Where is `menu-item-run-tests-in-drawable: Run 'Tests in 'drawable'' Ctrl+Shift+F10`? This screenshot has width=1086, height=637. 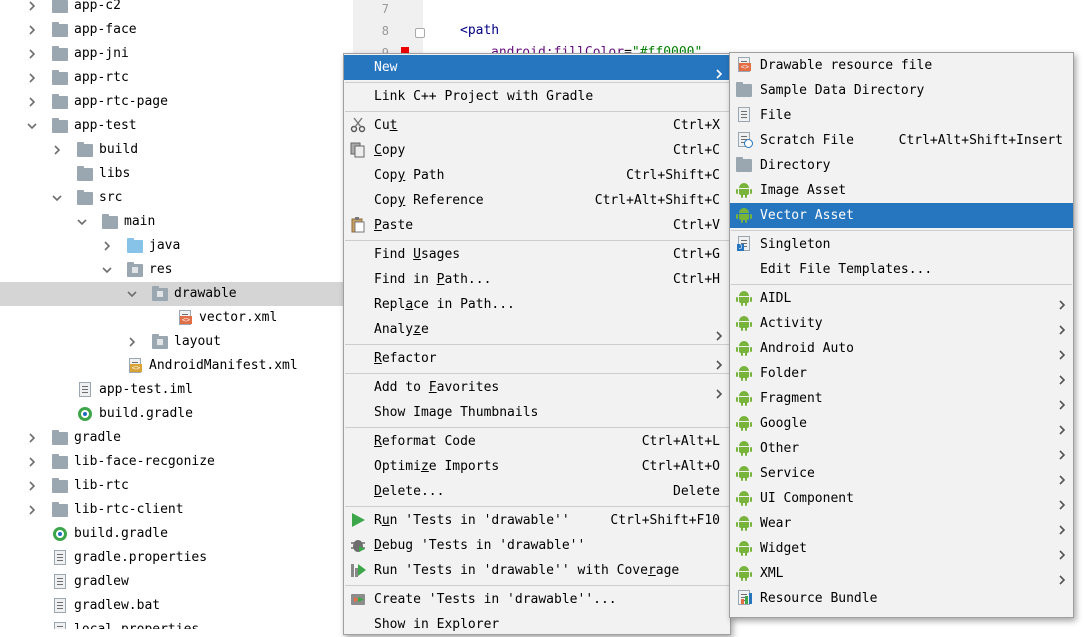 menu-item-run-tests-in-drawable: Run 'Tests in 'drawable'' Ctrl+Shift+F10 is located at coordinates (537, 520).